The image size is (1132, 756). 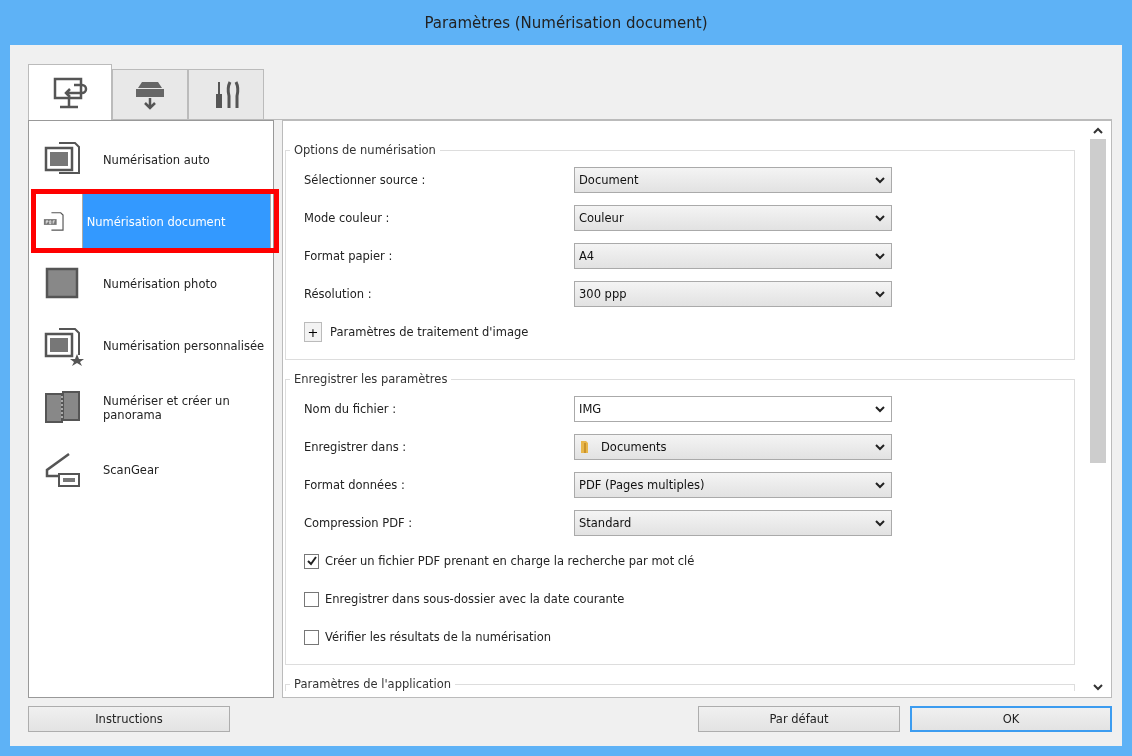 What do you see at coordinates (351, 409) in the screenshot?
I see `field-label: Nom du fichier :` at bounding box center [351, 409].